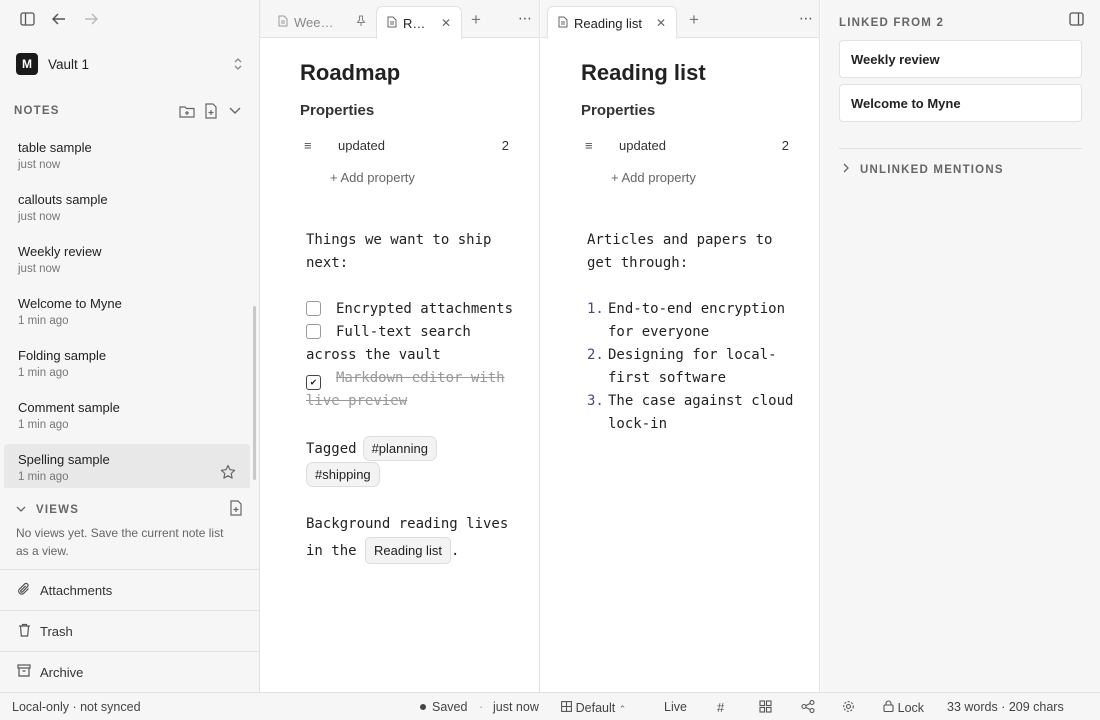 The width and height of the screenshot is (1100, 720). What do you see at coordinates (960, 59) in the screenshot?
I see `backlink-card: Weekly review` at bounding box center [960, 59].